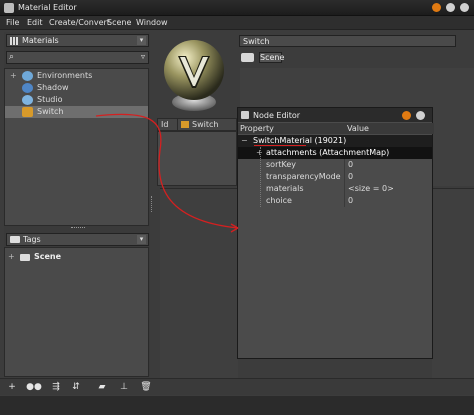  Describe the element at coordinates (237, 386) in the screenshot. I see `bottom-toolbar: + ●● ⇶ ⇵ ▰ ⊥ 🗑` at that location.